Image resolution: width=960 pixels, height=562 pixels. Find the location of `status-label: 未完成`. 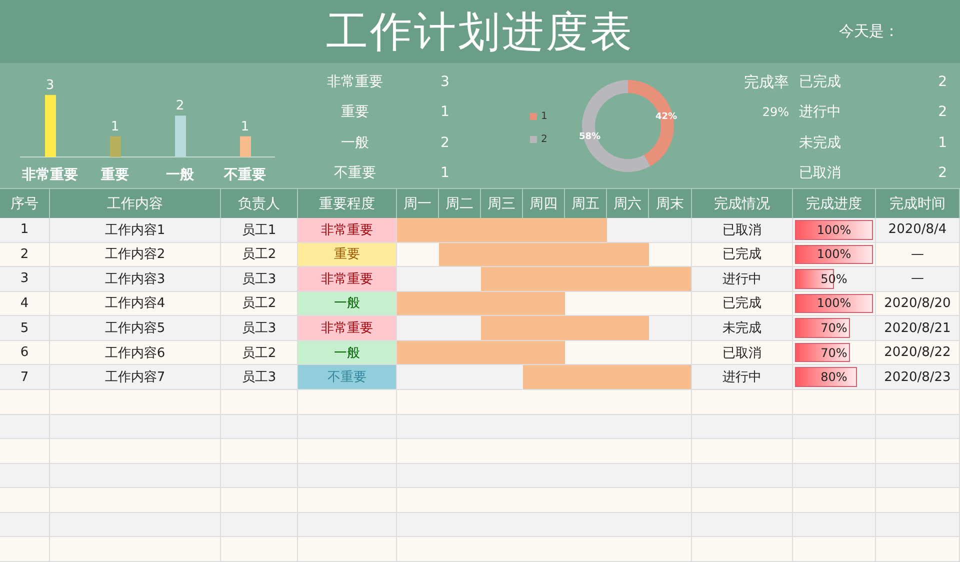

status-label: 未完成 is located at coordinates (820, 143).